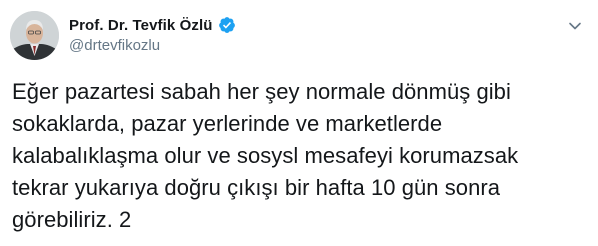 The image size is (598, 246). I want to click on avatar-image, so click(34, 35).